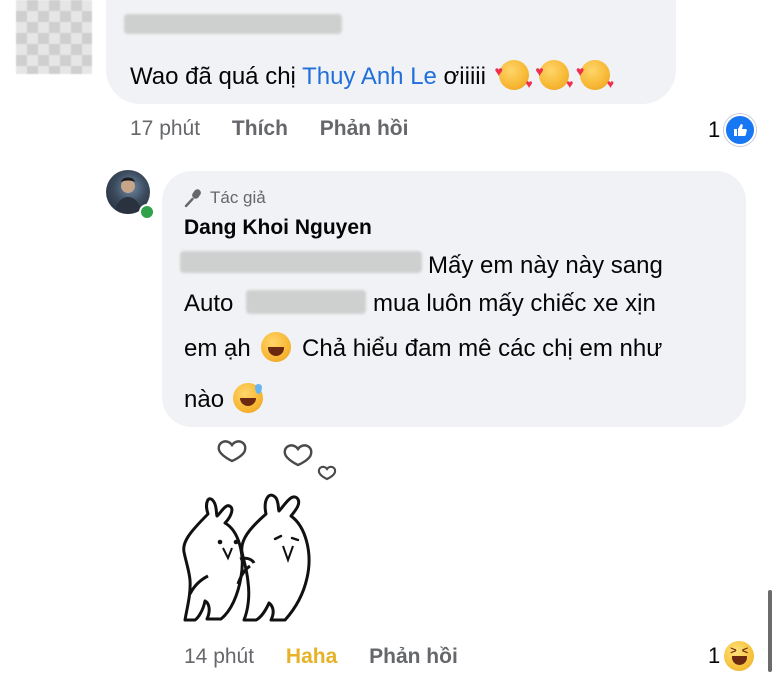 The image size is (780, 678). Describe the element at coordinates (514, 303) in the screenshot. I see `reply-line-2-end: mua luôn mấy chiếc xe xịn` at that location.